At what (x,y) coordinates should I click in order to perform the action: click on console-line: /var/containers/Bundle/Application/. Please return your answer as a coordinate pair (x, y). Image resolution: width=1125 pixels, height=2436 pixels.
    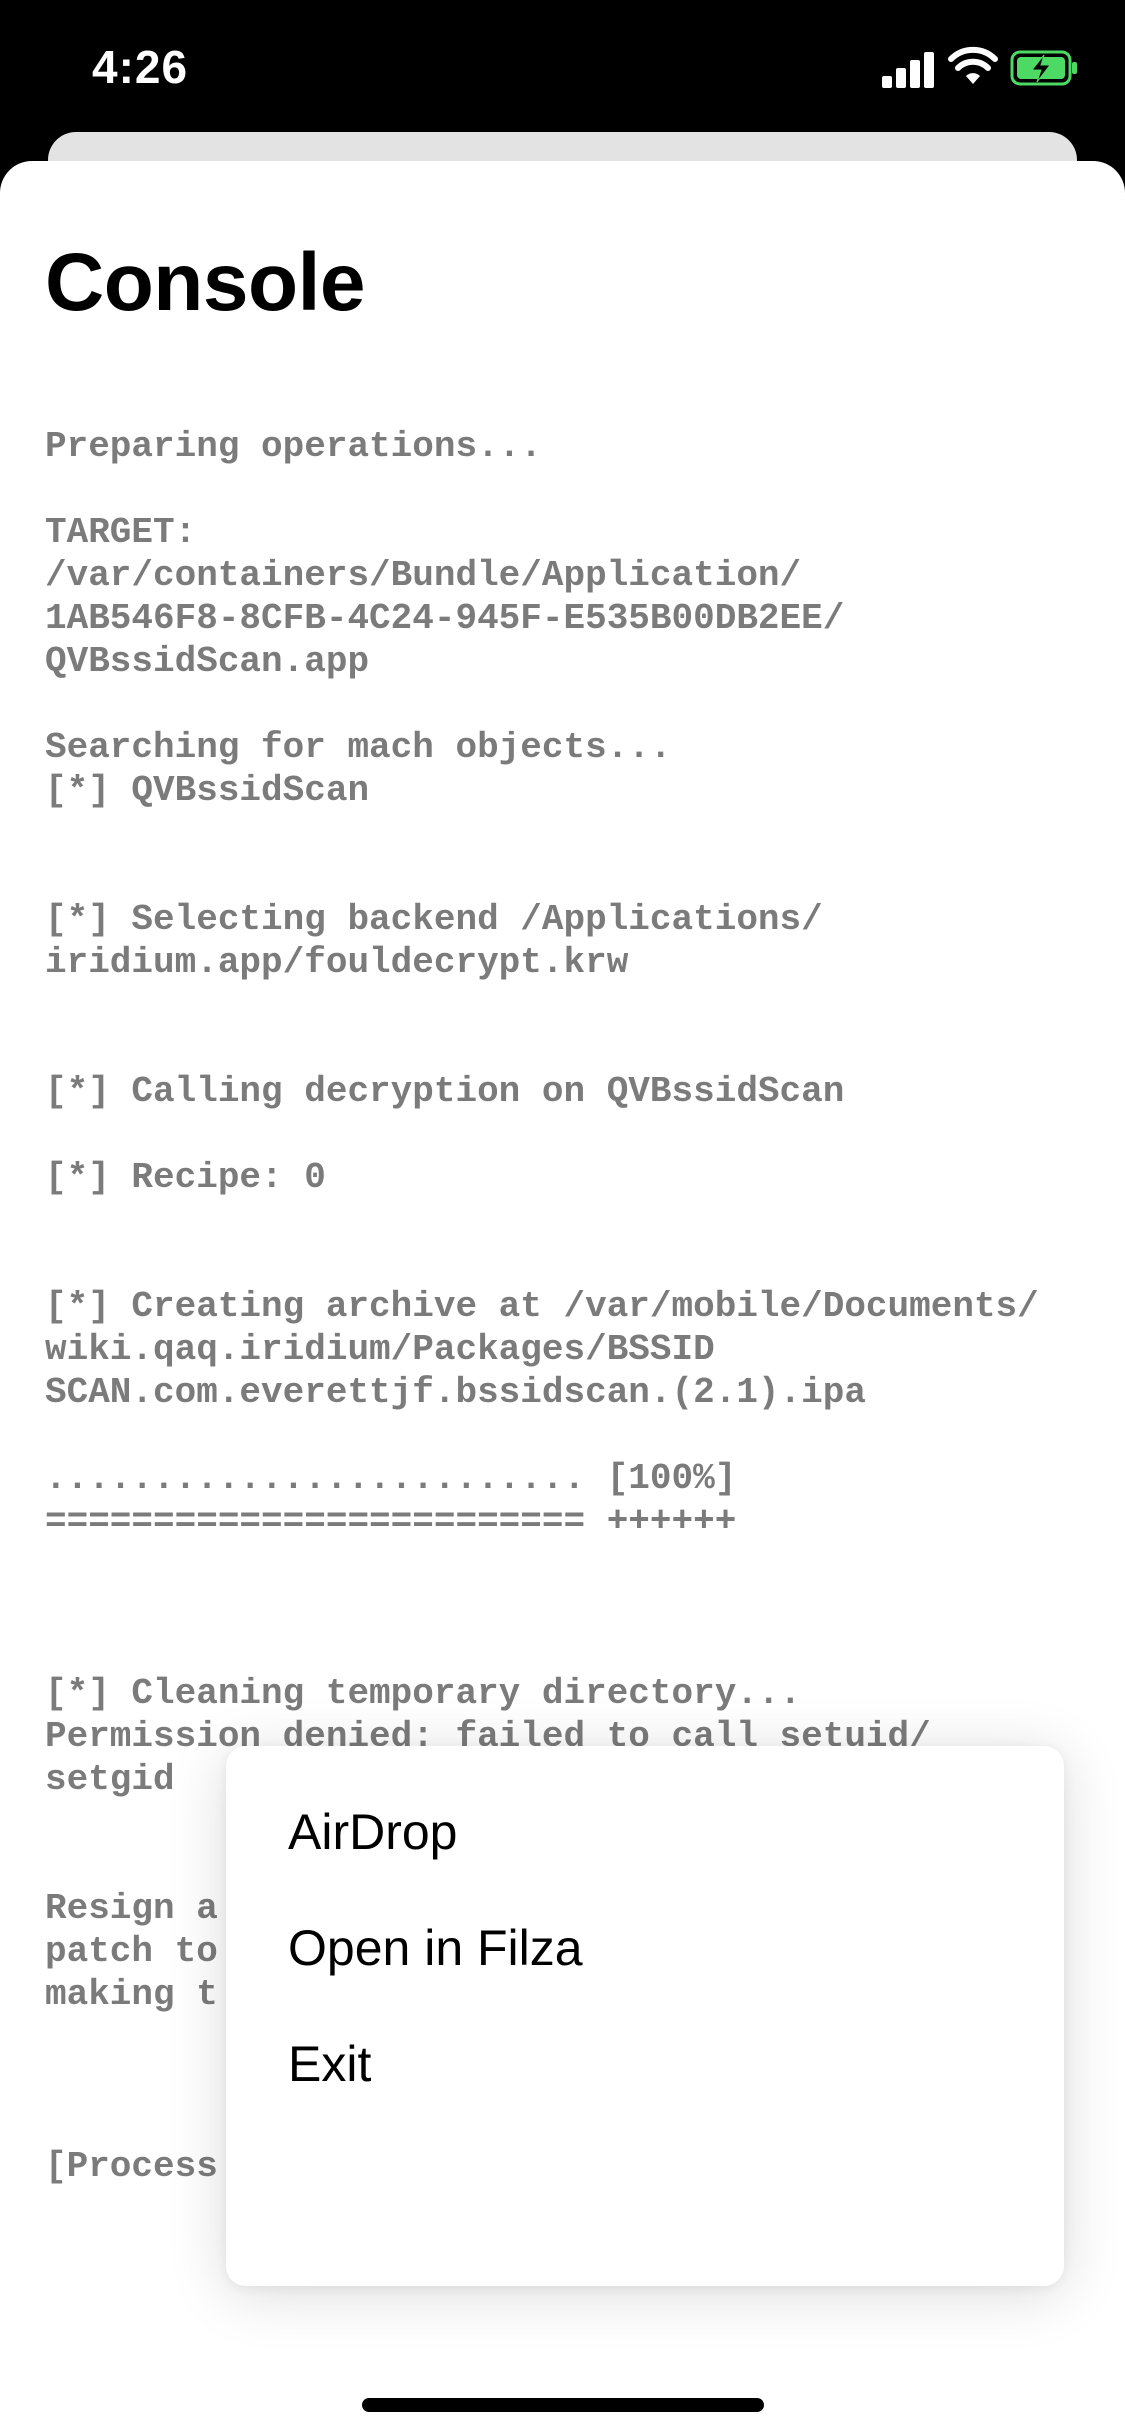
    Looking at the image, I should click on (423, 575).